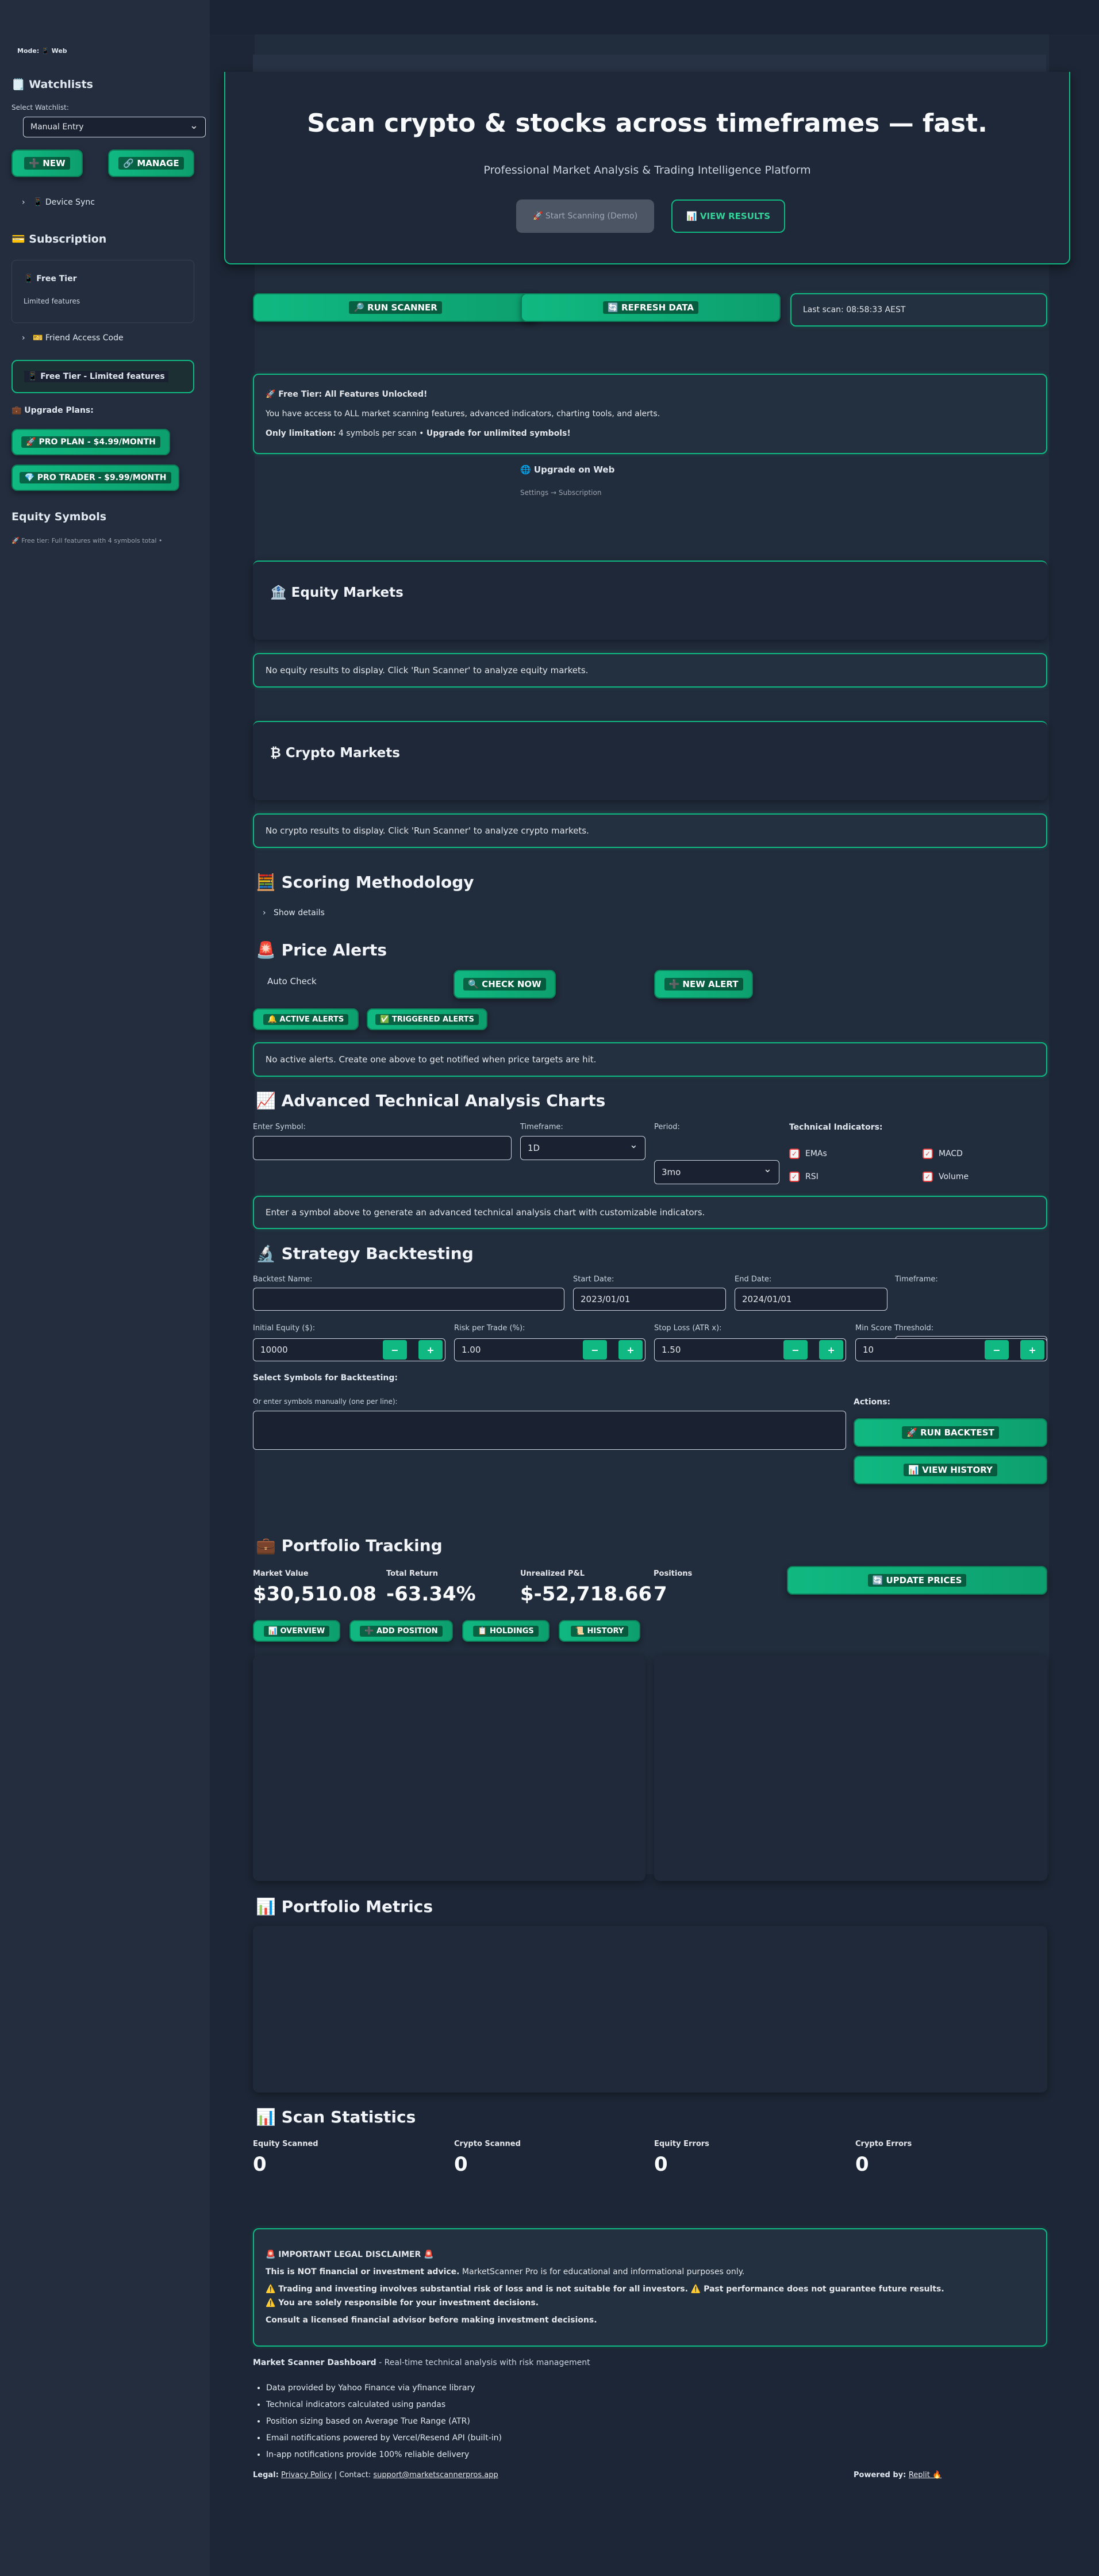 This screenshot has height=2576, width=1099. I want to click on min-score-increment-button: +, so click(1032, 1350).